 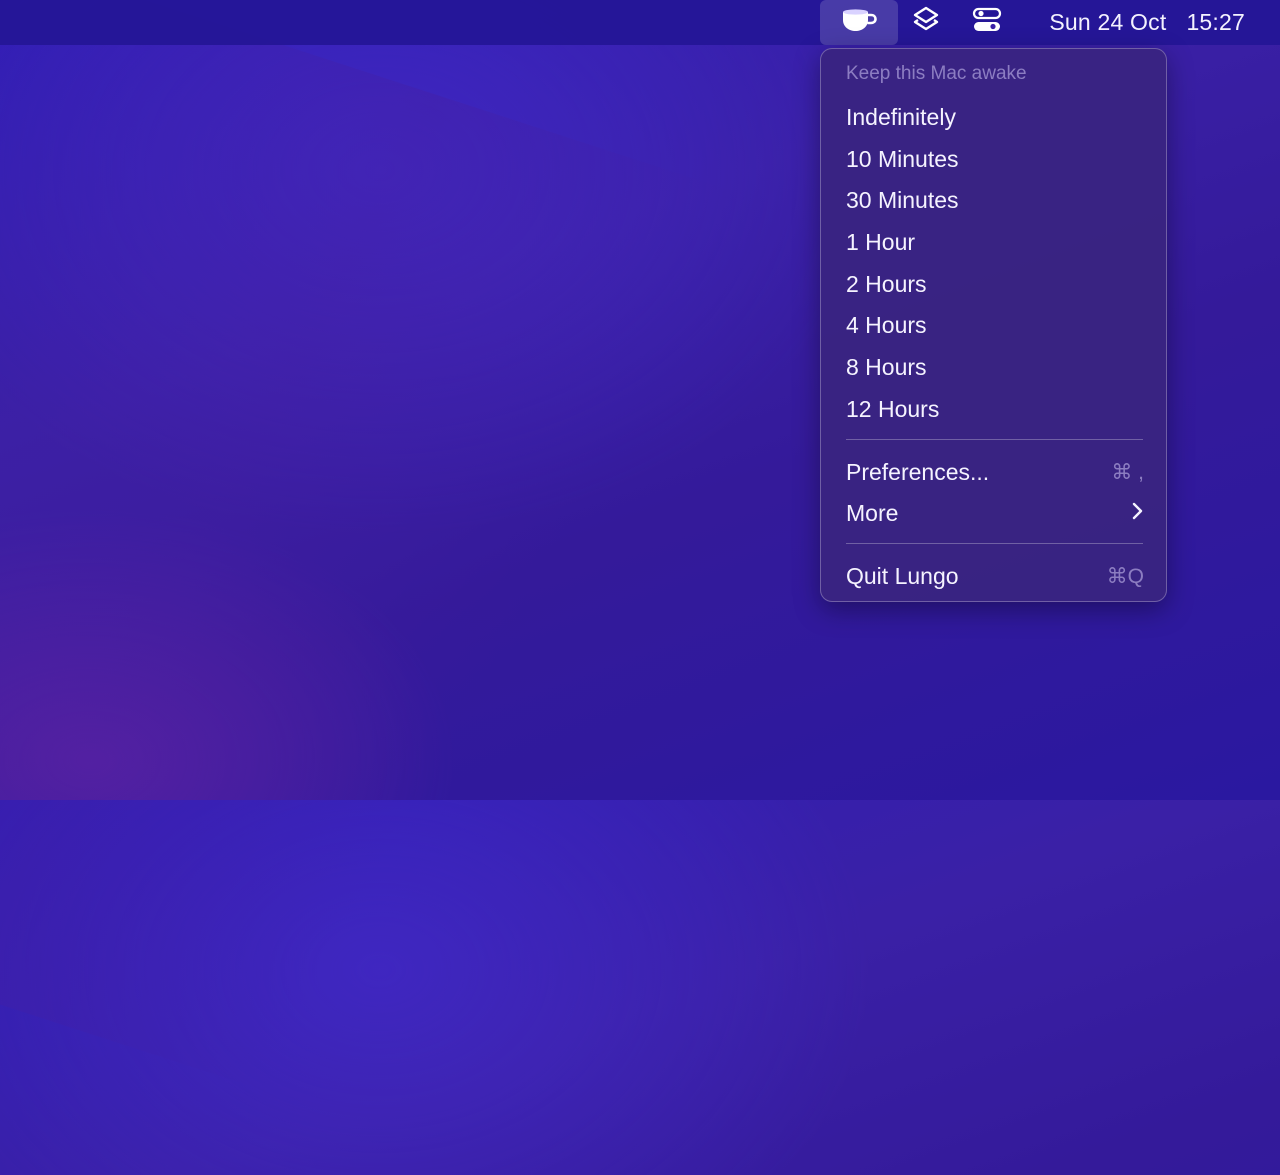 What do you see at coordinates (994, 472) in the screenshot?
I see `menu-item-preferences: Preferences... ⌘ ,` at bounding box center [994, 472].